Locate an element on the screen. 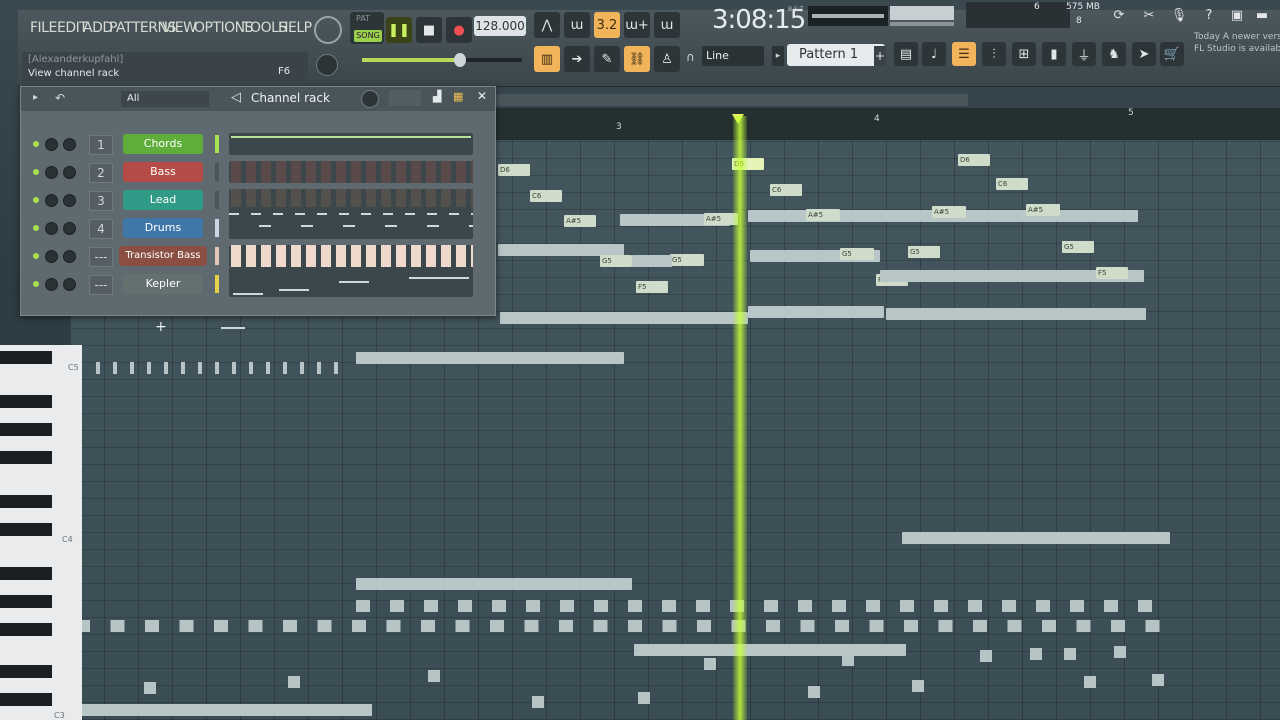 The height and width of the screenshot is (720, 1280). wait-record-button: ɯ is located at coordinates (577, 25).